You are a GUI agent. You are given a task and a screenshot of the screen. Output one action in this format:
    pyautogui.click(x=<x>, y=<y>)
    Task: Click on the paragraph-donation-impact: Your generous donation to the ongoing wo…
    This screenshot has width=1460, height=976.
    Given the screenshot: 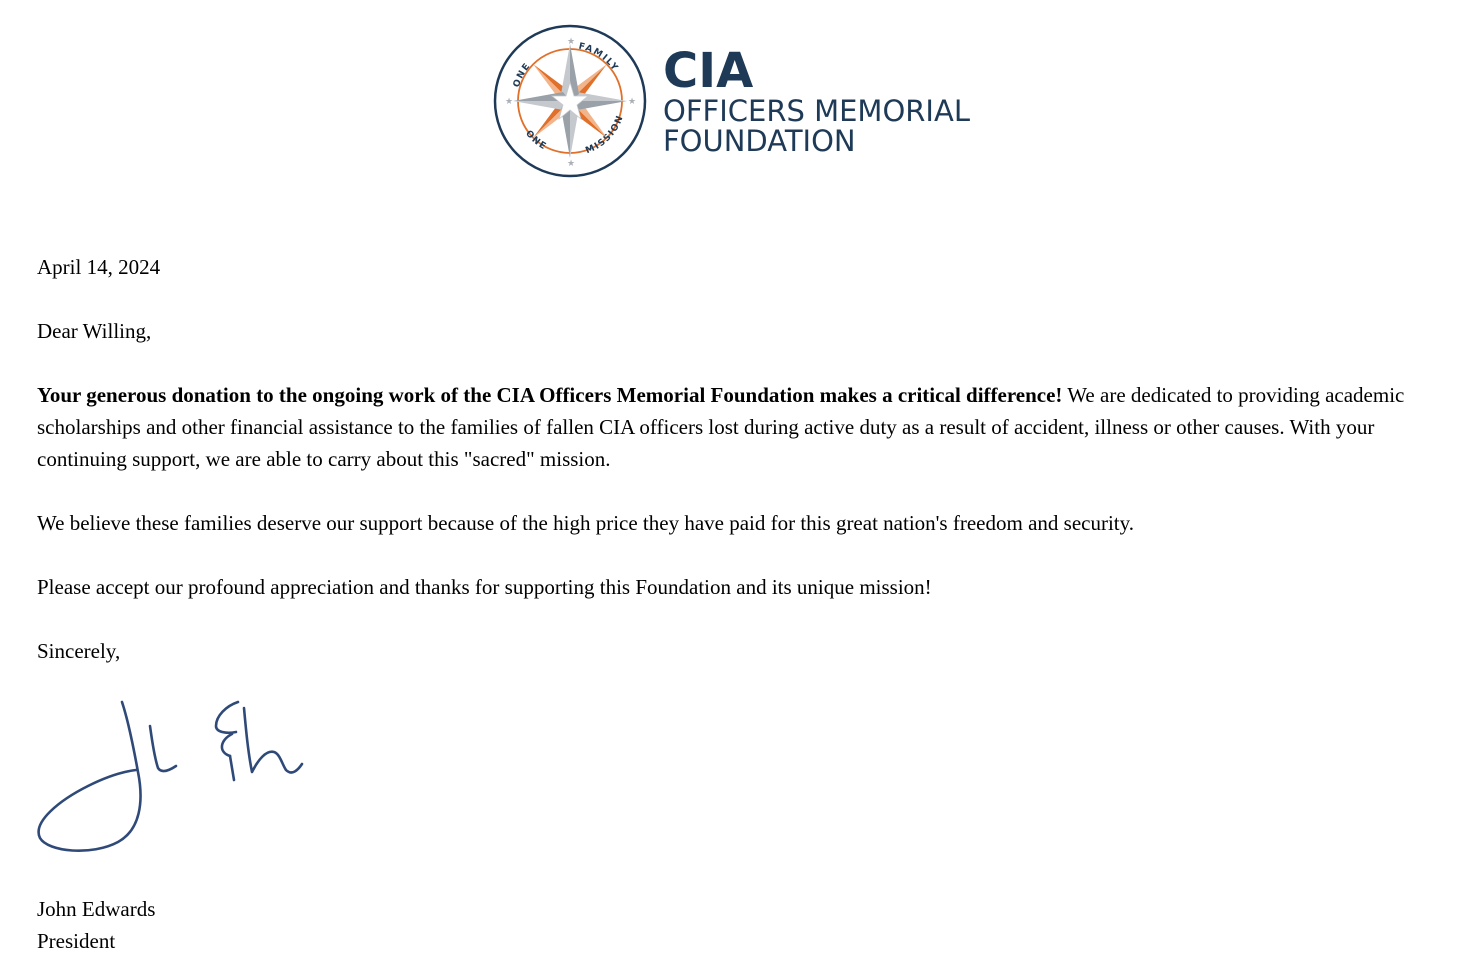 What is the action you would take?
    pyautogui.click(x=734, y=427)
    